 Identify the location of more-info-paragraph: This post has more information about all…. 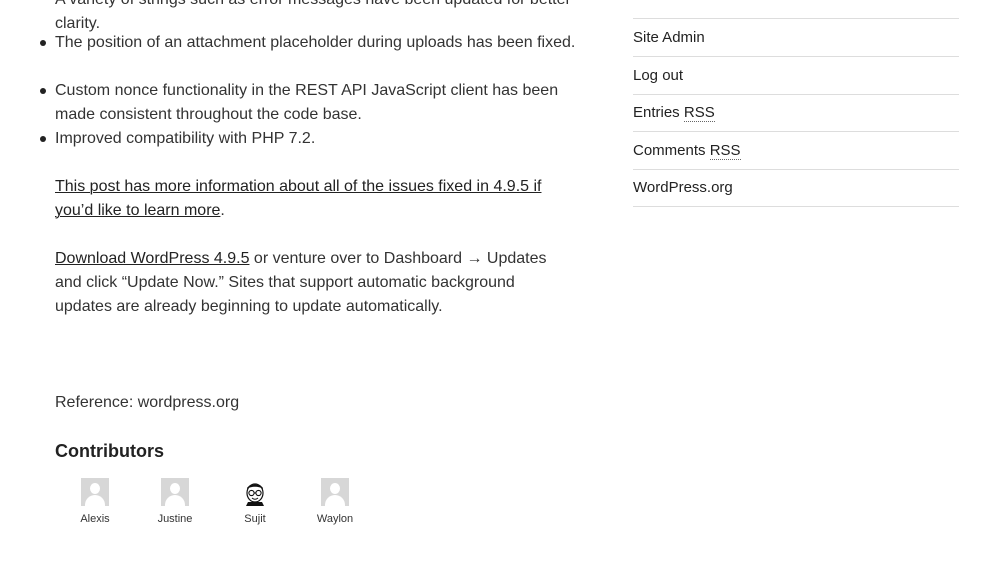
(315, 199).